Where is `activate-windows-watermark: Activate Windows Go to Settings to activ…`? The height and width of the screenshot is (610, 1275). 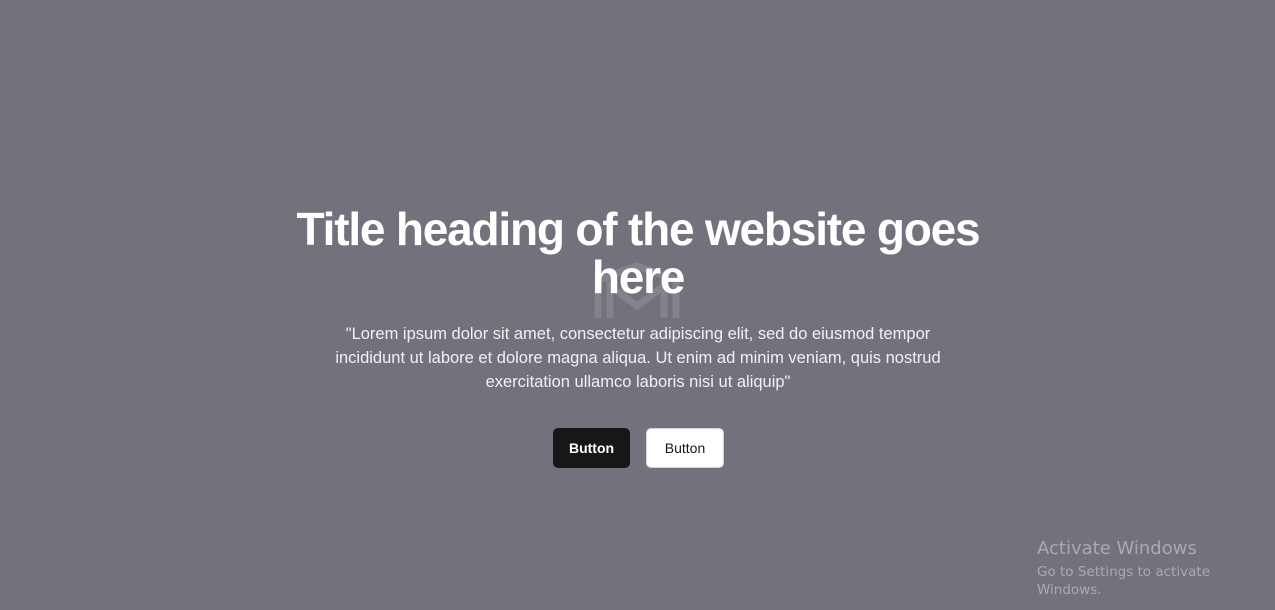 activate-windows-watermark: Activate Windows Go to Settings to activ… is located at coordinates (1156, 568).